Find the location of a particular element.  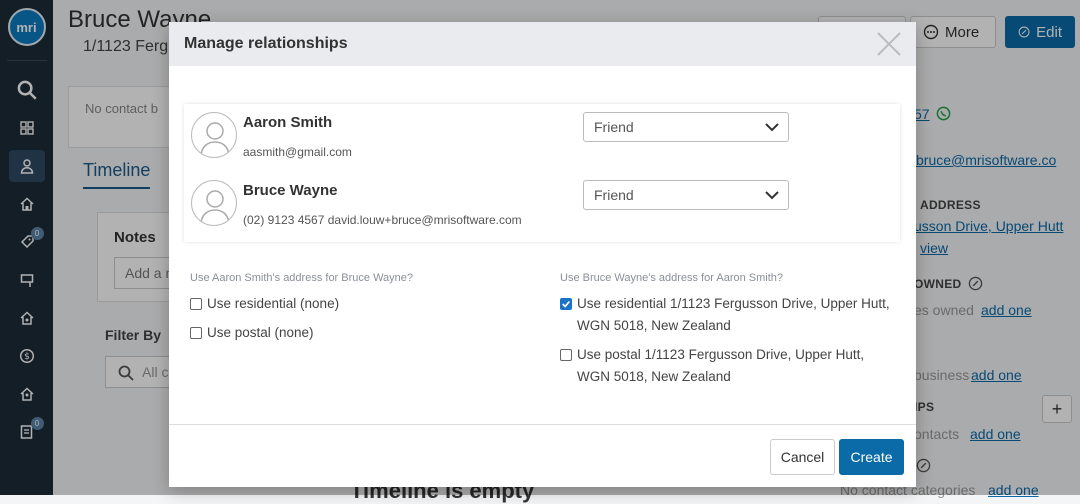

modal-footer: Cancel Create is located at coordinates (542, 455).